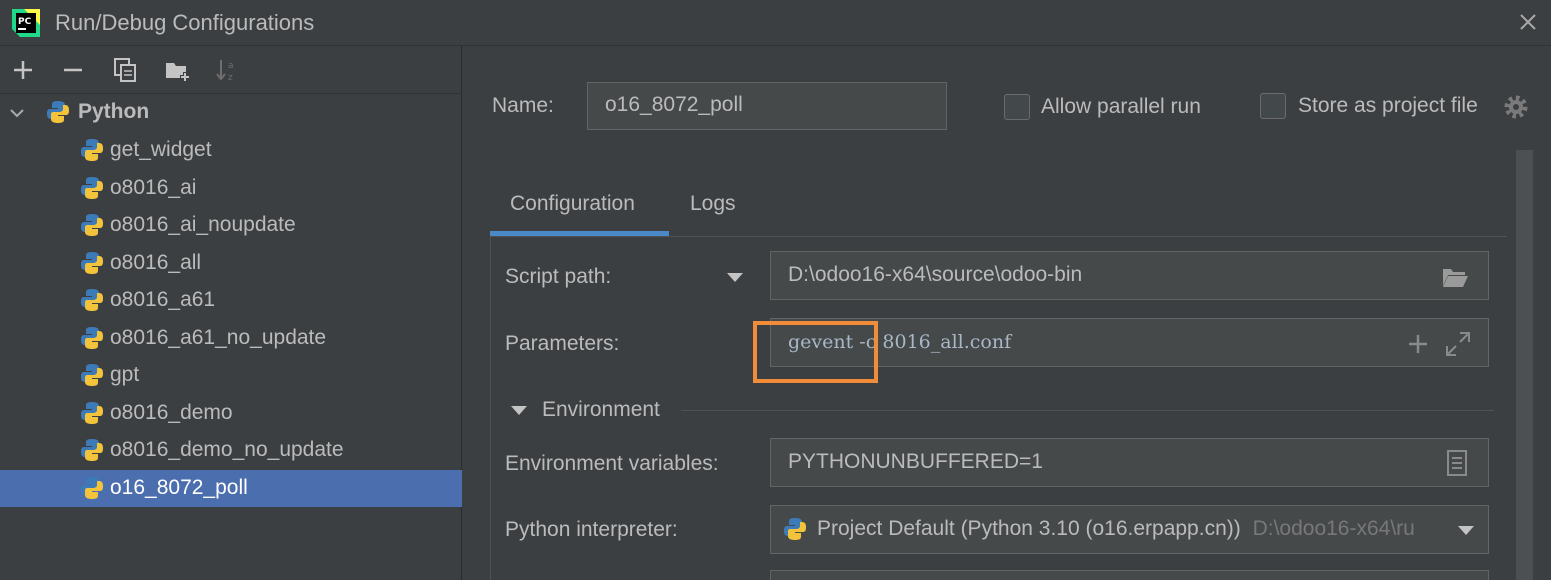 The width and height of the screenshot is (1551, 580). What do you see at coordinates (114, 111) in the screenshot?
I see `tree-group-label: Python` at bounding box center [114, 111].